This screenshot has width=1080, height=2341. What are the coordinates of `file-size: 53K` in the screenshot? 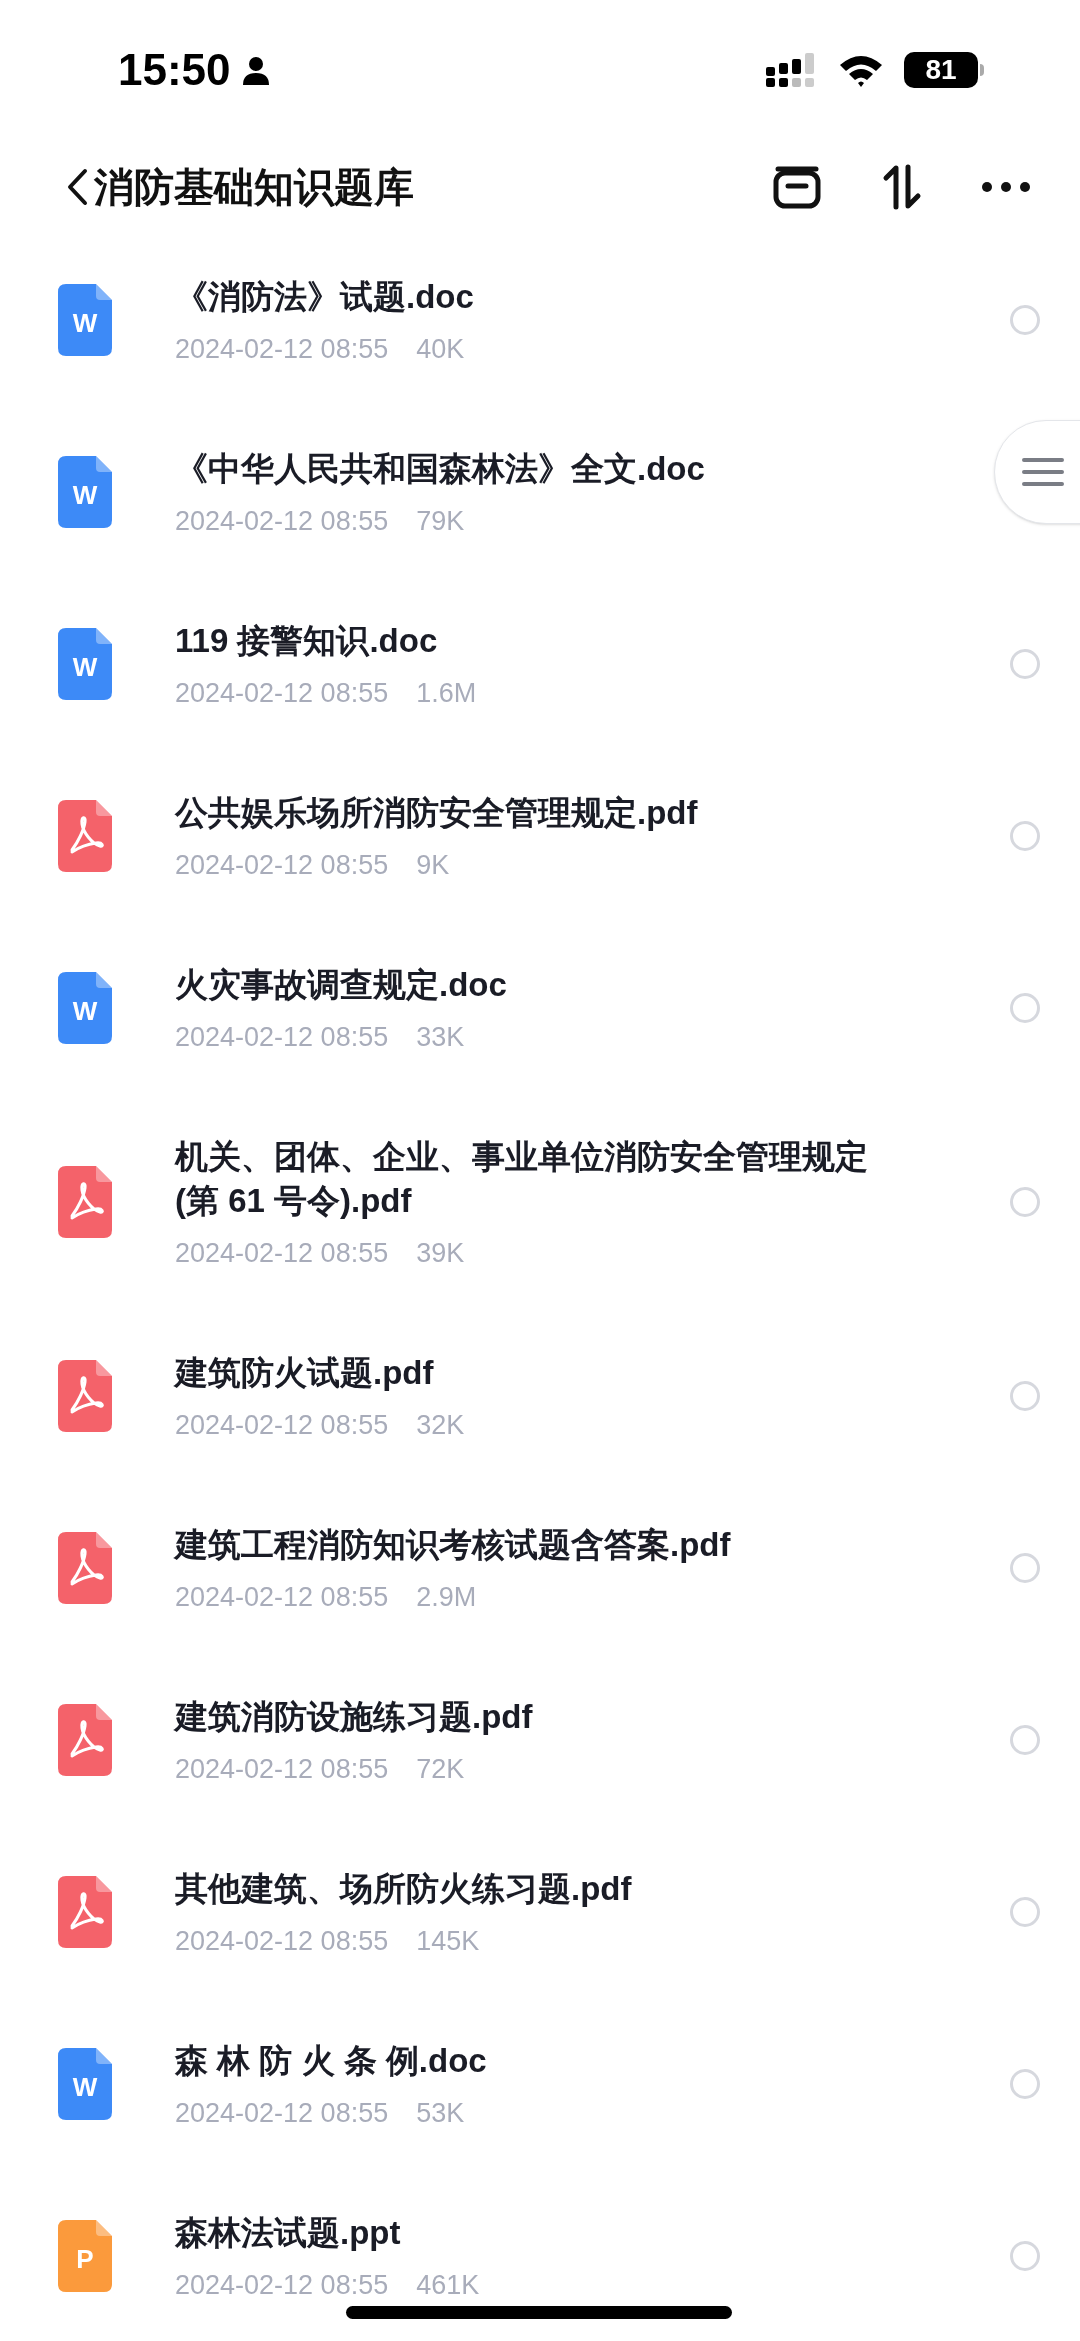 It's located at (440, 2113).